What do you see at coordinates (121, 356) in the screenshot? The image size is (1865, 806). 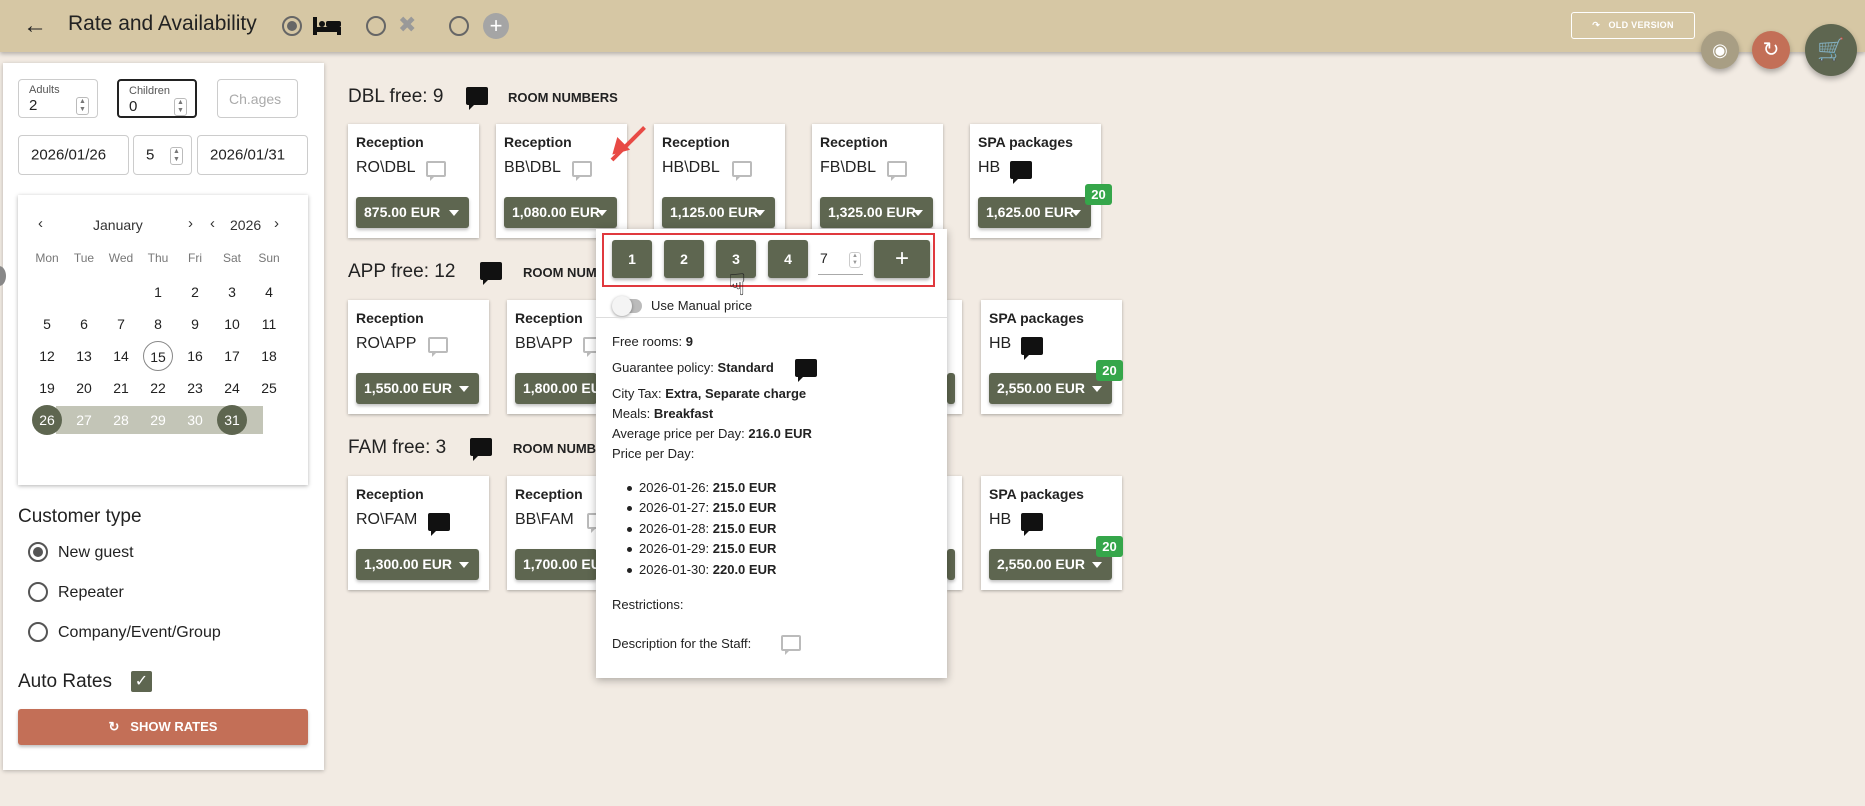 I see `calendar-day: 14` at bounding box center [121, 356].